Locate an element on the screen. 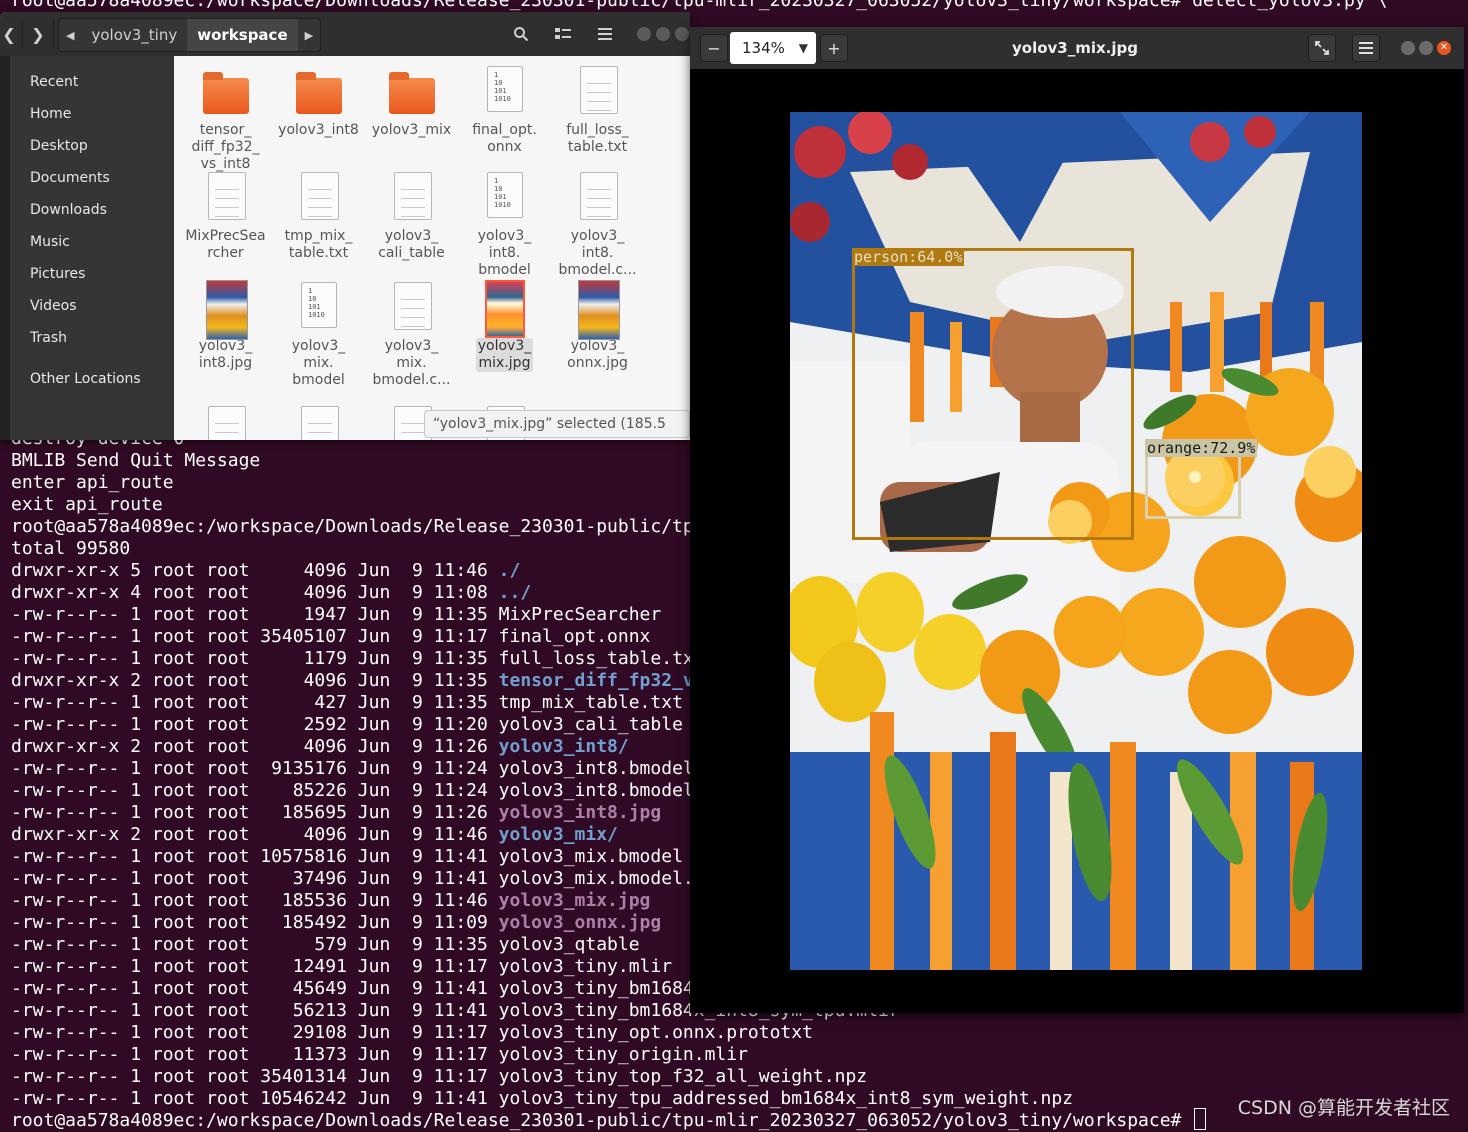 Image resolution: width=1468 pixels, height=1132 pixels. file-listing-meta: drwxr-xr-x 2 root root 4096 Jun 9 11:46 is located at coordinates (255, 834).